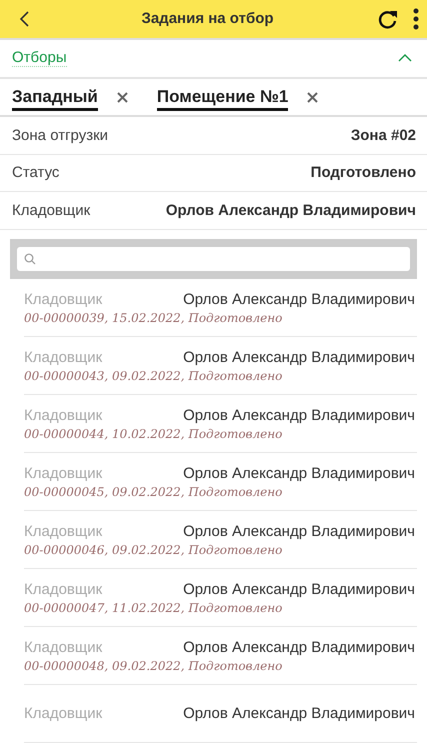 The width and height of the screenshot is (427, 743). What do you see at coordinates (220, 491) in the screenshot?
I see `task-details: 00-00000045, 09.02.2022, Подготовлено` at bounding box center [220, 491].